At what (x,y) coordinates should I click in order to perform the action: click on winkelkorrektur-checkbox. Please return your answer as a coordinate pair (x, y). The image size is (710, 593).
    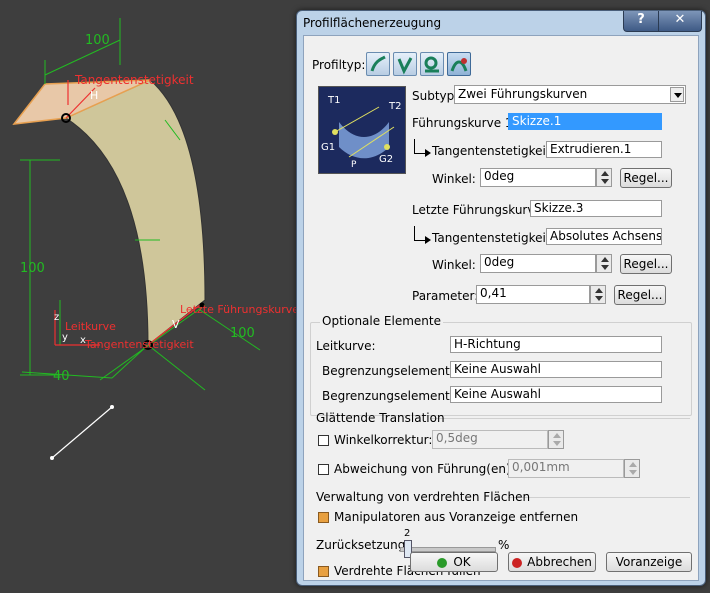
    Looking at the image, I should click on (323, 440).